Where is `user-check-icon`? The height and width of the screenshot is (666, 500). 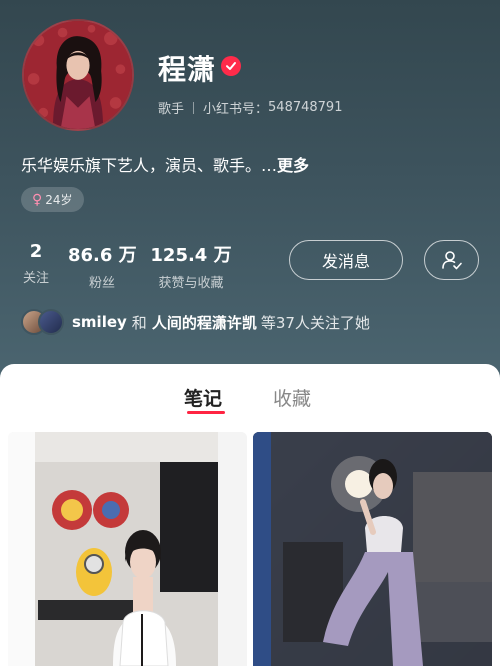
user-check-icon is located at coordinates (451, 260).